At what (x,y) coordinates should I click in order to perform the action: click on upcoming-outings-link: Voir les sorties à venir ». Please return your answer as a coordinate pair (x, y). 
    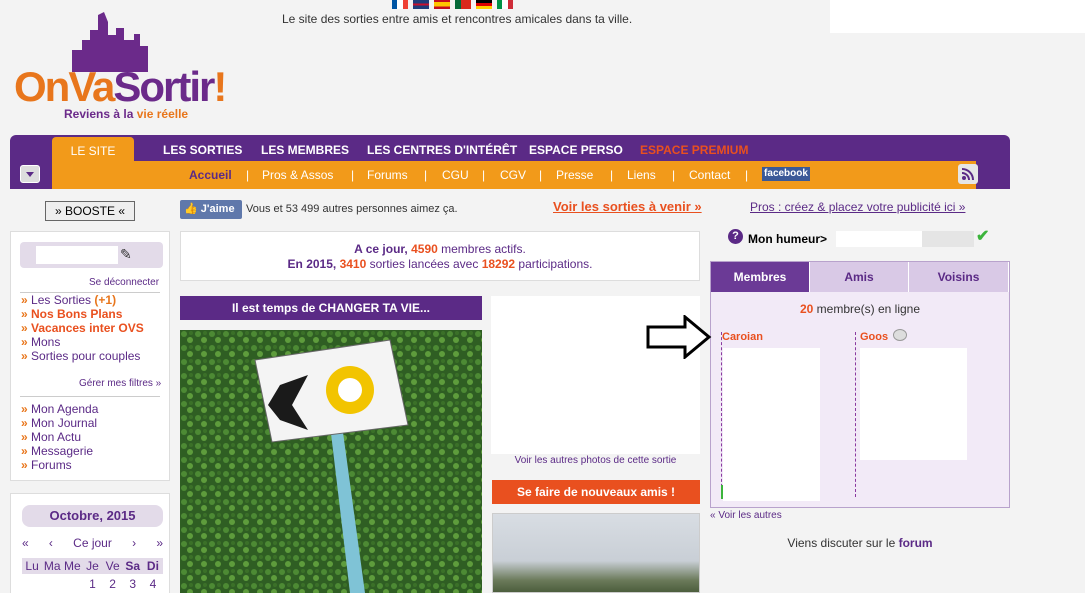
    Looking at the image, I should click on (627, 206).